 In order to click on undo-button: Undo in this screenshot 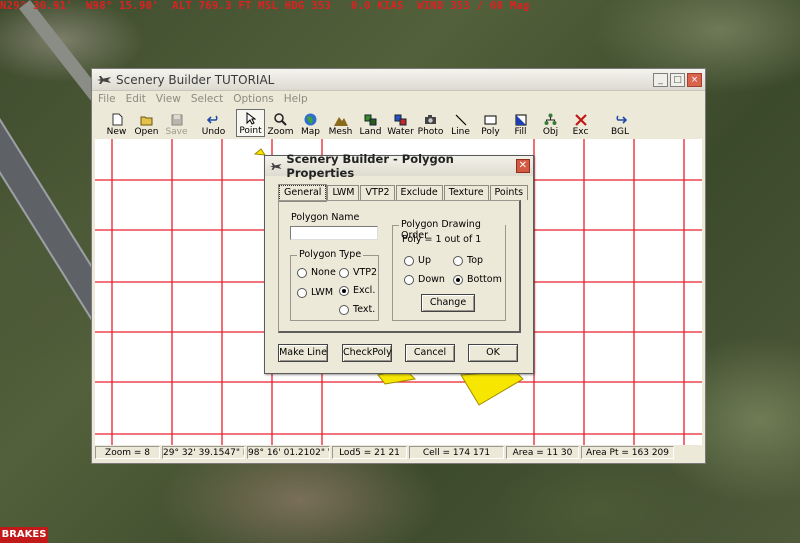, I will do `click(213, 123)`.